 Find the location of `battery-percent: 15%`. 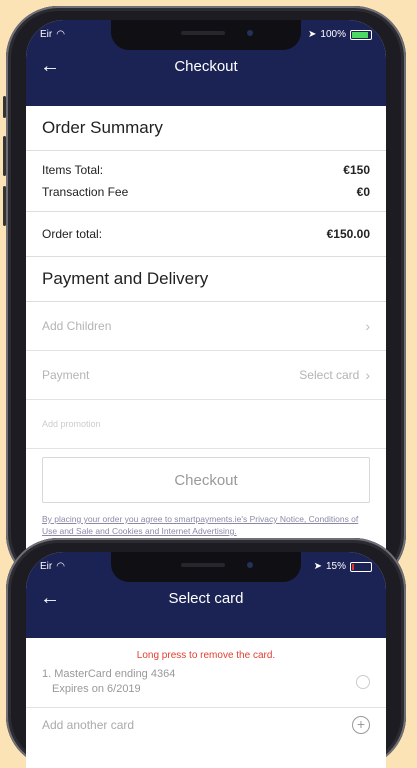

battery-percent: 15% is located at coordinates (335, 566).